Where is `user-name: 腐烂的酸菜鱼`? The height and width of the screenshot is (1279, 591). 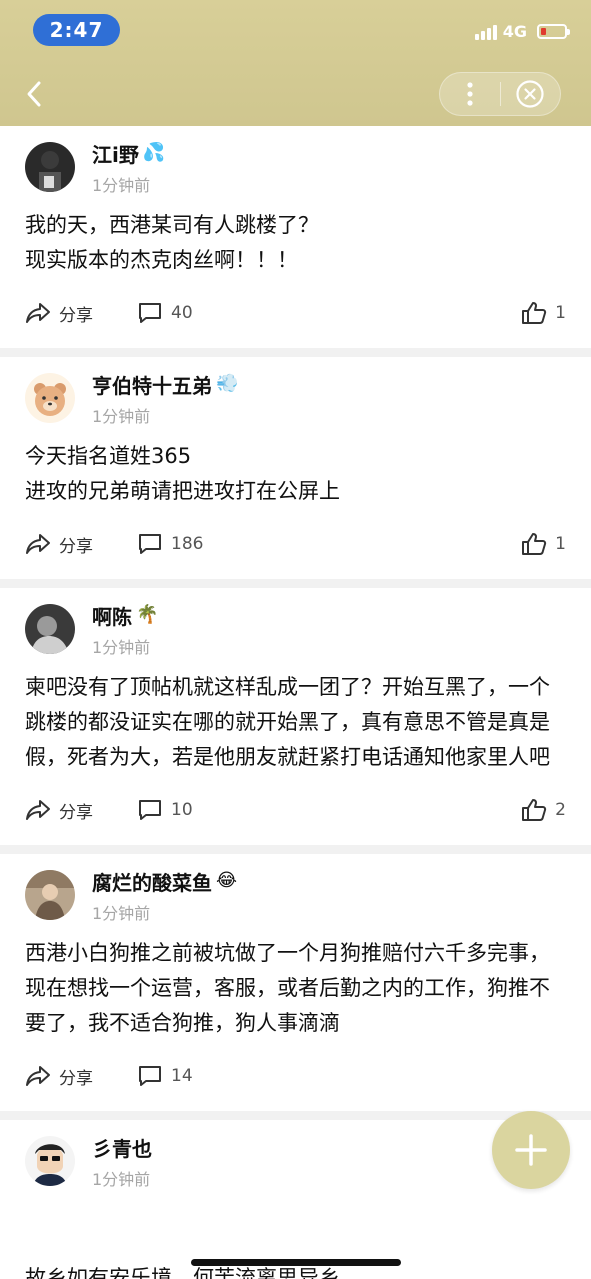
user-name: 腐烂的酸菜鱼 is located at coordinates (152, 881).